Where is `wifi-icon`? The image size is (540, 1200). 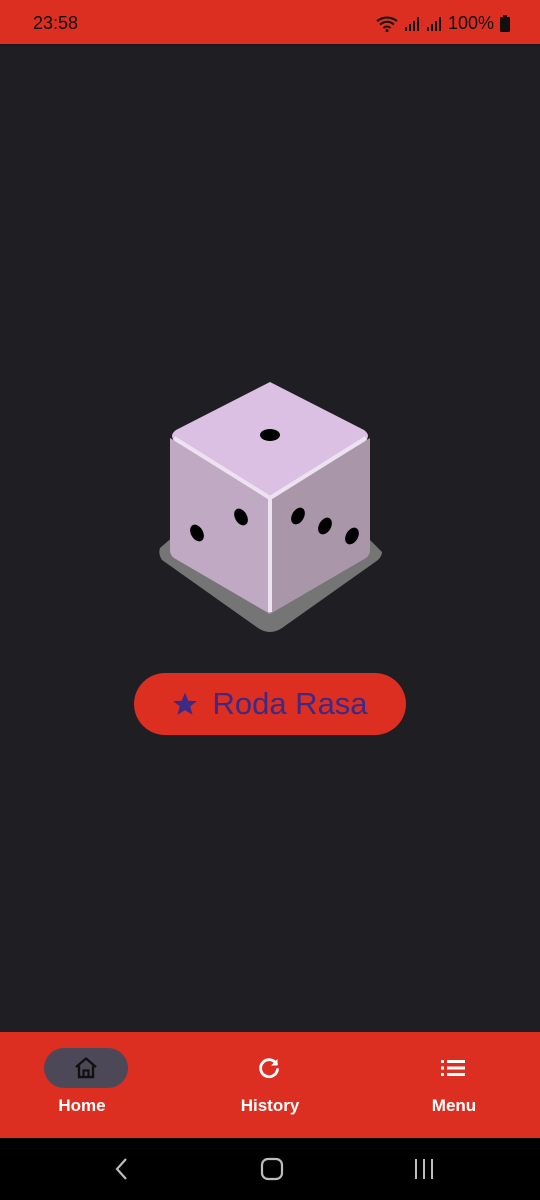
wifi-icon is located at coordinates (387, 24).